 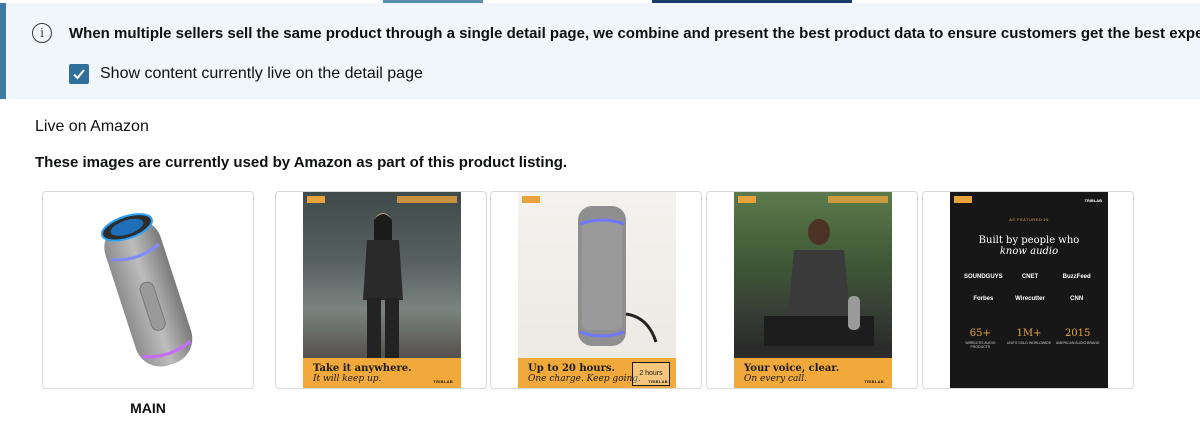 I want to click on image-headline: Up to 20 hours., so click(x=571, y=368).